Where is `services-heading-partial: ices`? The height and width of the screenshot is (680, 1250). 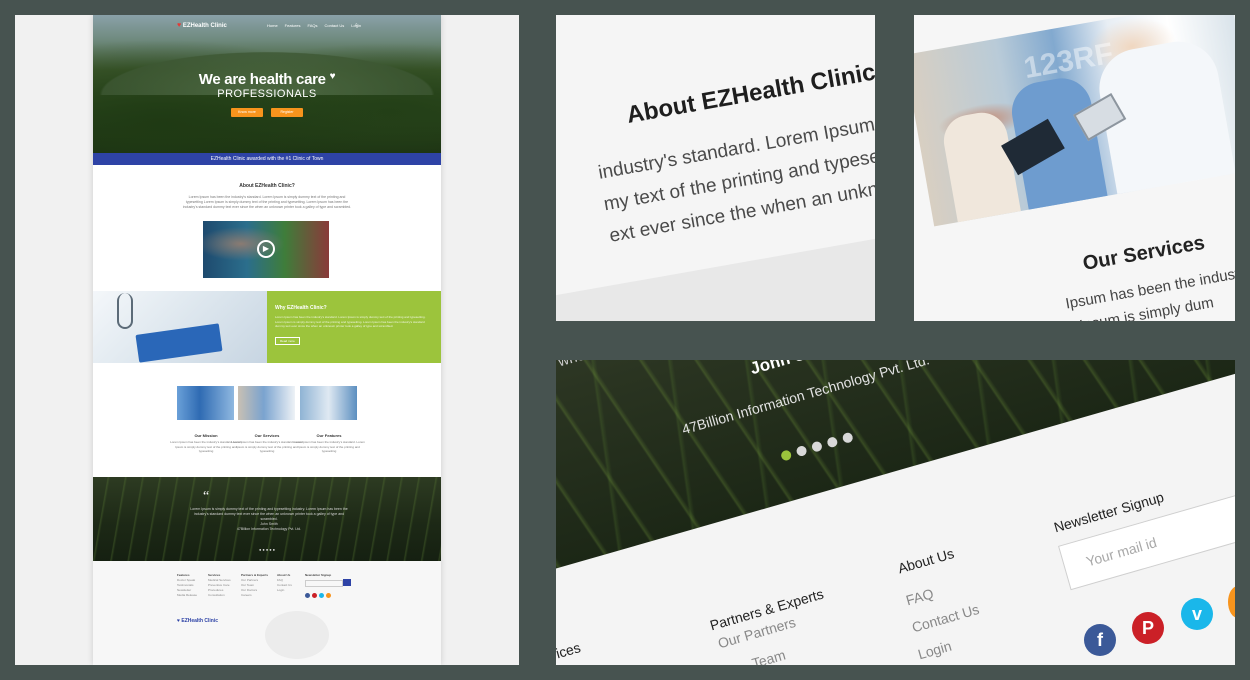 services-heading-partial: ices is located at coordinates (569, 650).